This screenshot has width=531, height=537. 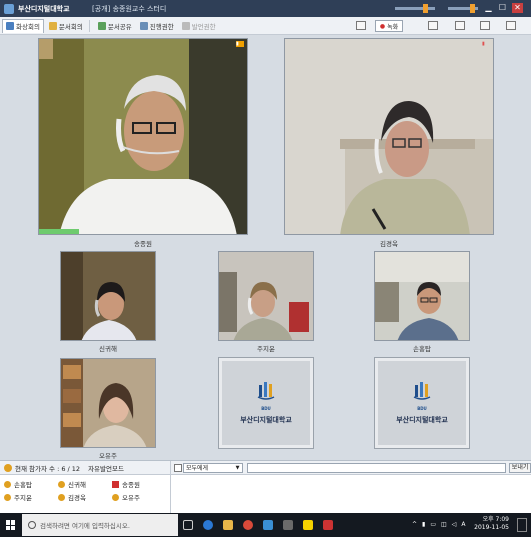 What do you see at coordinates (502, 8) in the screenshot?
I see `maximize-button: ☐` at bounding box center [502, 8].